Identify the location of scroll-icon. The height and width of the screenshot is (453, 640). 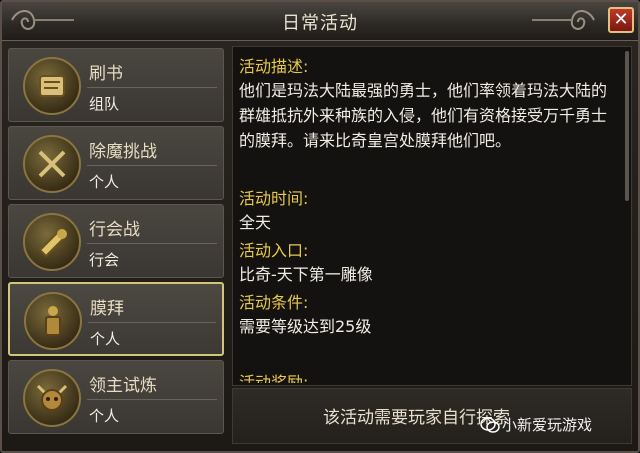
(52, 86).